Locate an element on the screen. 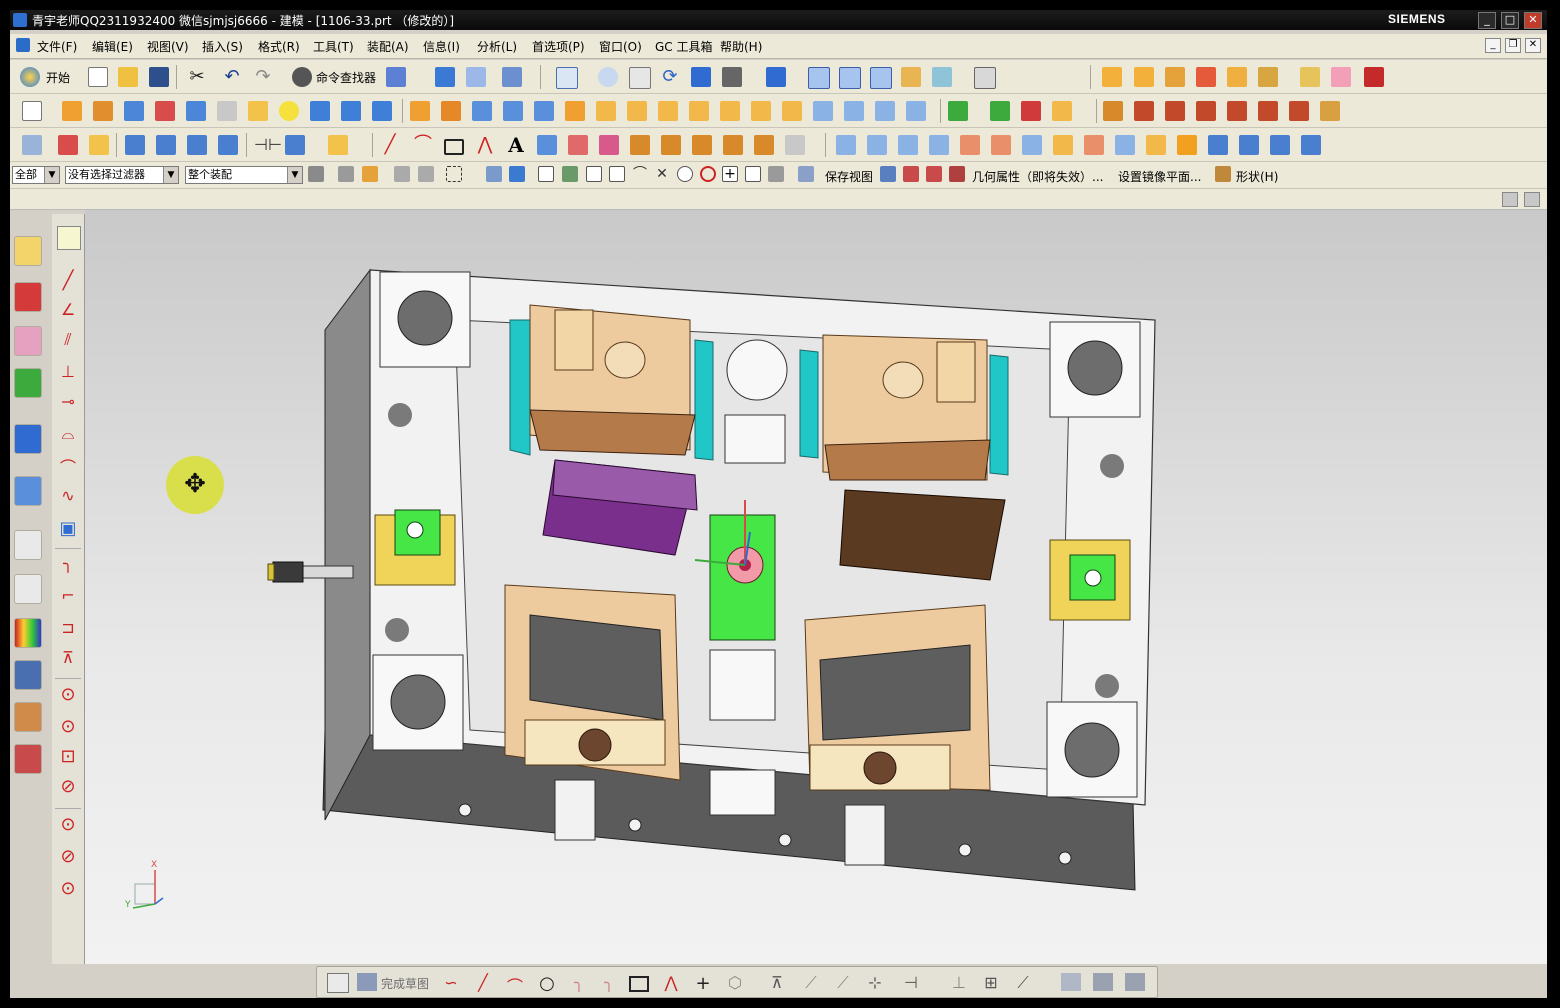 This screenshot has width=1560, height=1008. dimension-icon: ⊣⊢ is located at coordinates (268, 145).